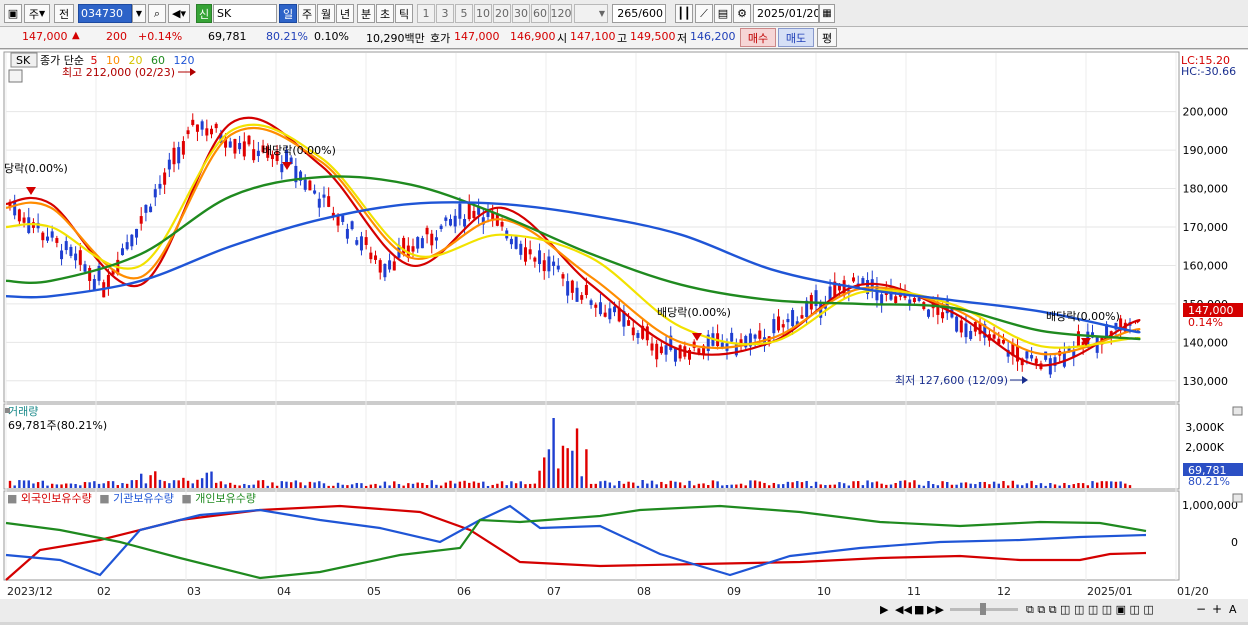 The image size is (1248, 625). I want to click on sell-button: 매도, so click(796, 37).